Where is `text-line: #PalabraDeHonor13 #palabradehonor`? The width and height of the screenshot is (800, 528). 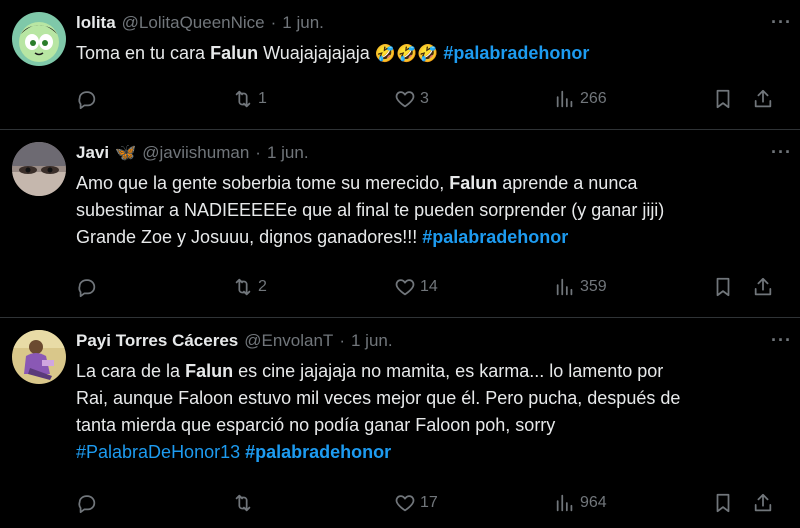 text-line: #PalabraDeHonor13 #palabradehonor is located at coordinates (431, 452).